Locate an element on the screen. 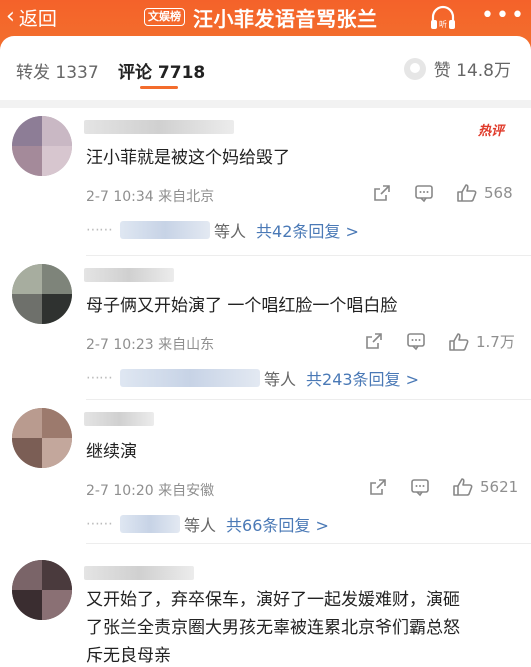 The height and width of the screenshot is (667, 531). comment-text: 汪小菲就是被这个妈给毁了 is located at coordinates (188, 158).